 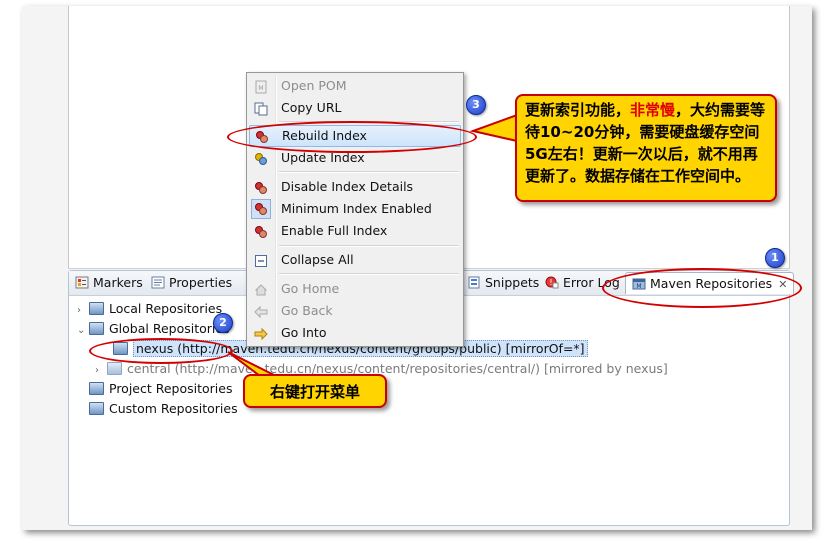 What do you see at coordinates (252, 364) in the screenshot?
I see `callout-pointer-bottom` at bounding box center [252, 364].